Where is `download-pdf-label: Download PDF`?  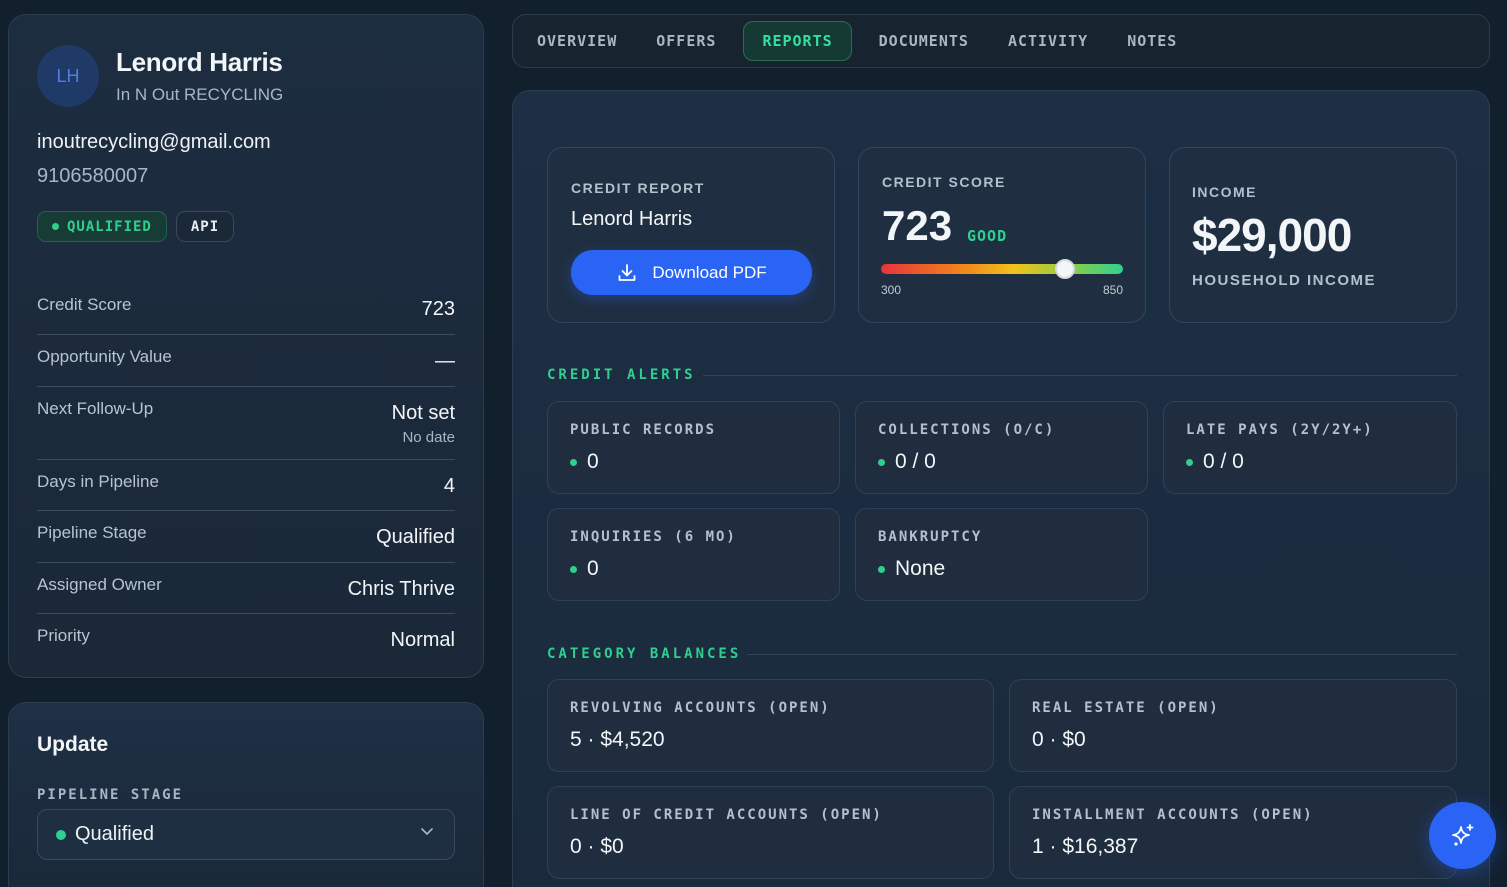
download-pdf-label: Download PDF is located at coordinates (709, 272).